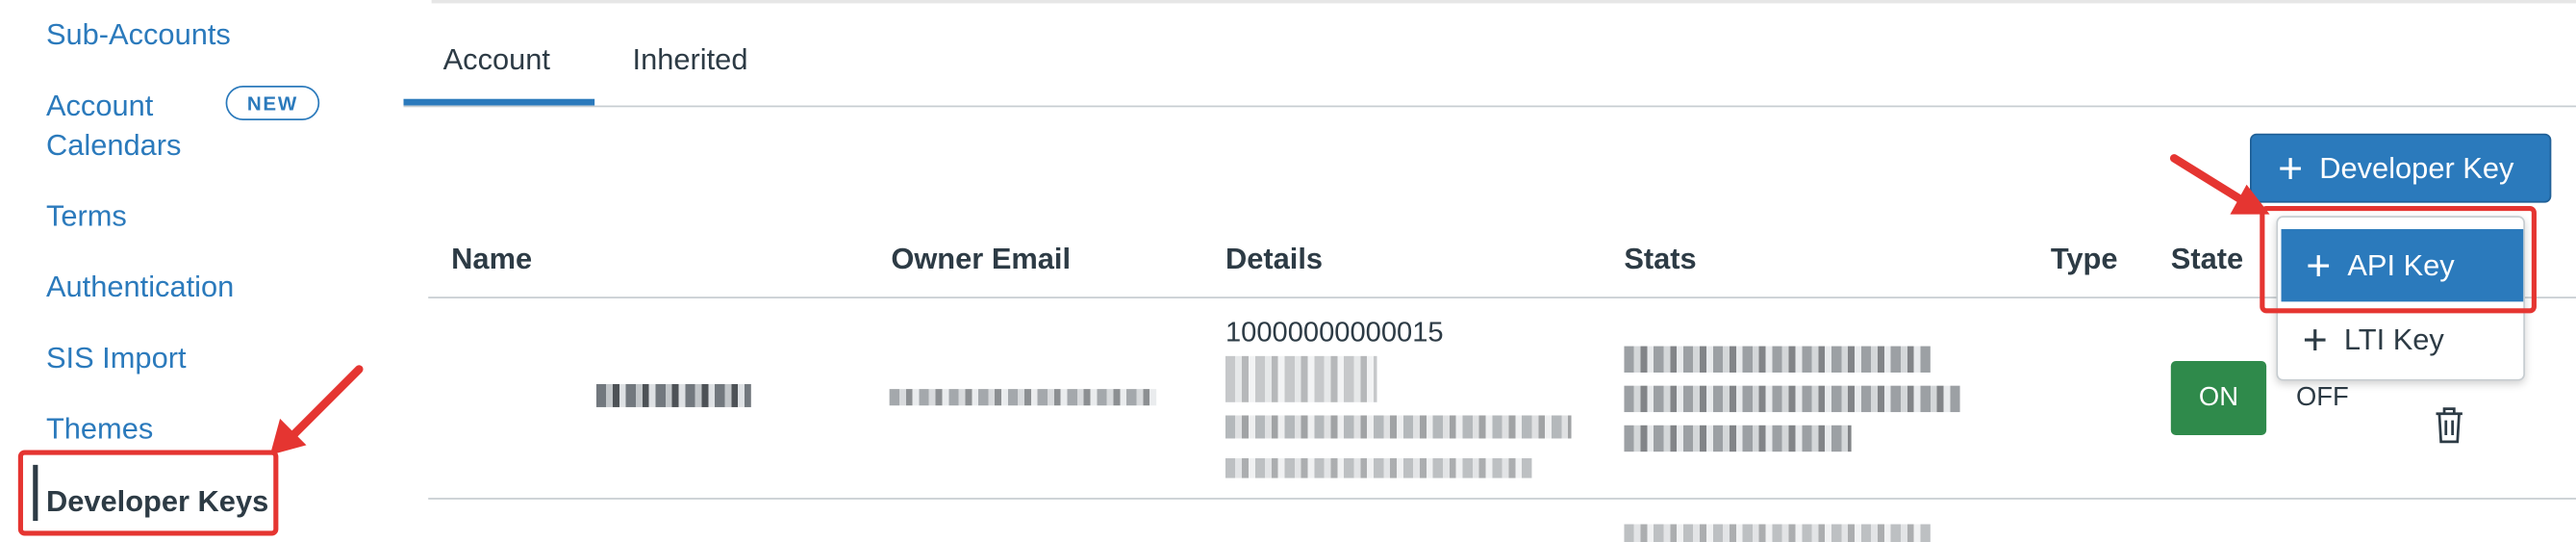 The height and width of the screenshot is (542, 2576). I want to click on tab-divider, so click(1489, 106).